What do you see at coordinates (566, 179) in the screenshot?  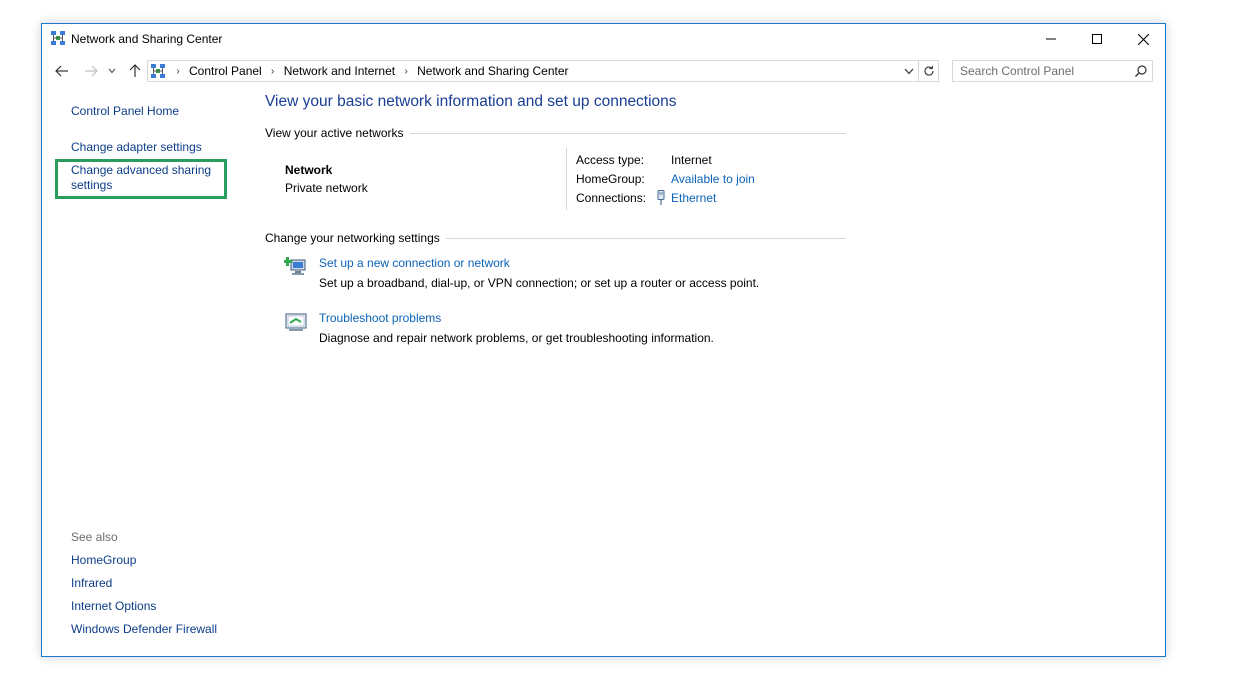 I see `vertical-divider` at bounding box center [566, 179].